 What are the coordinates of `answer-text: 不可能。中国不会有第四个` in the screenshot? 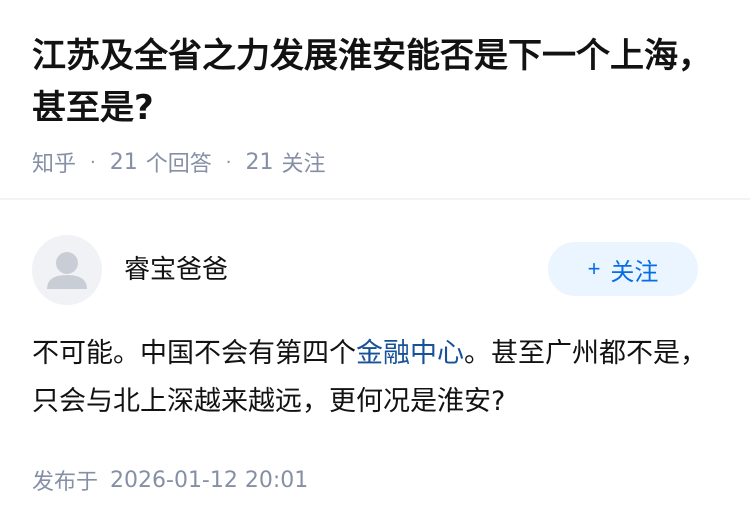 It's located at (194, 353).